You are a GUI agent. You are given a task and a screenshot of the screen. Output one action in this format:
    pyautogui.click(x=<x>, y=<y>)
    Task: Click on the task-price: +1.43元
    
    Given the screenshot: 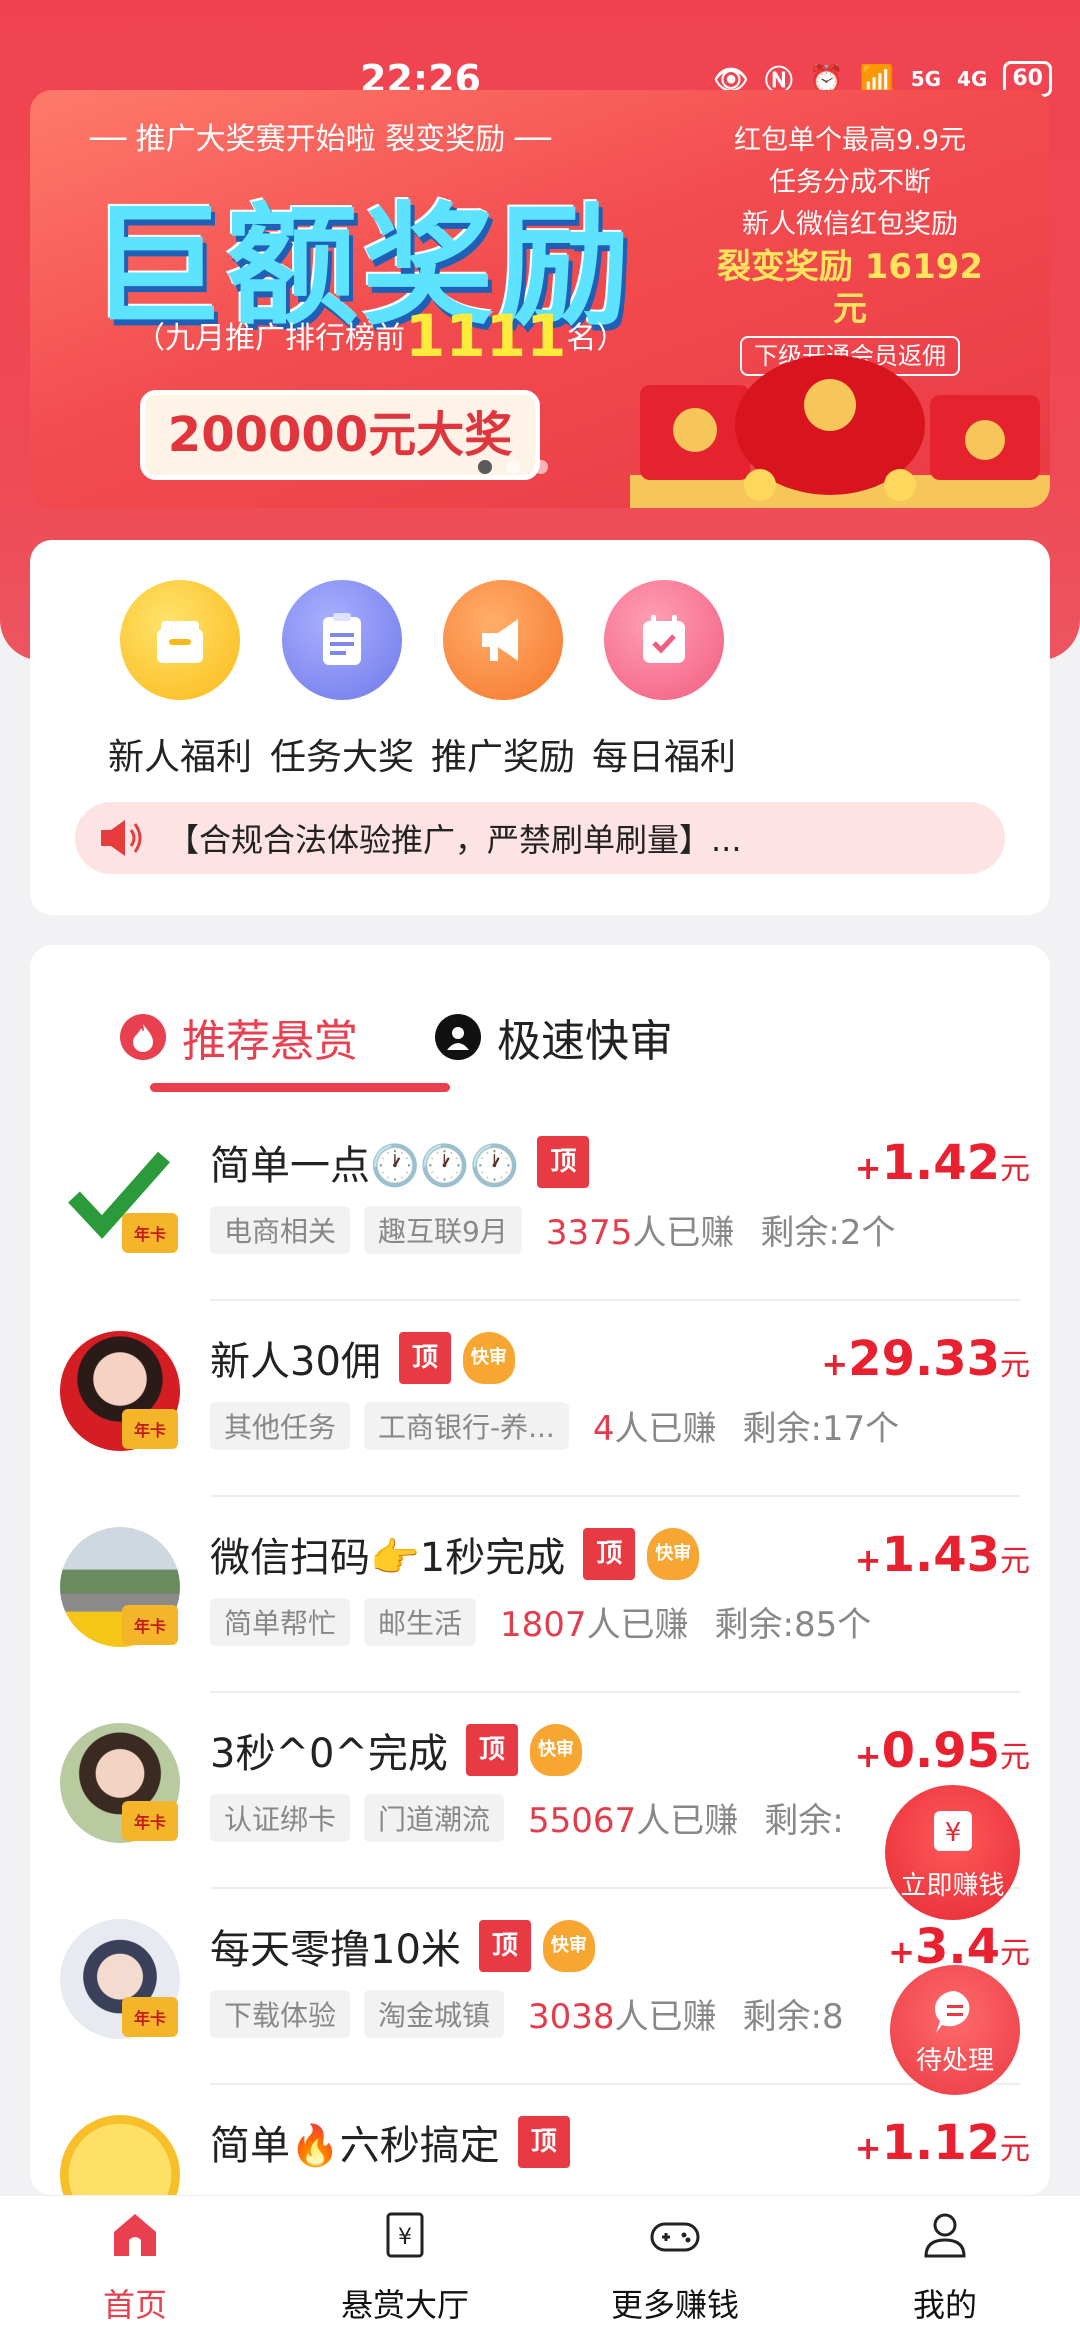 What is the action you would take?
    pyautogui.click(x=942, y=1555)
    